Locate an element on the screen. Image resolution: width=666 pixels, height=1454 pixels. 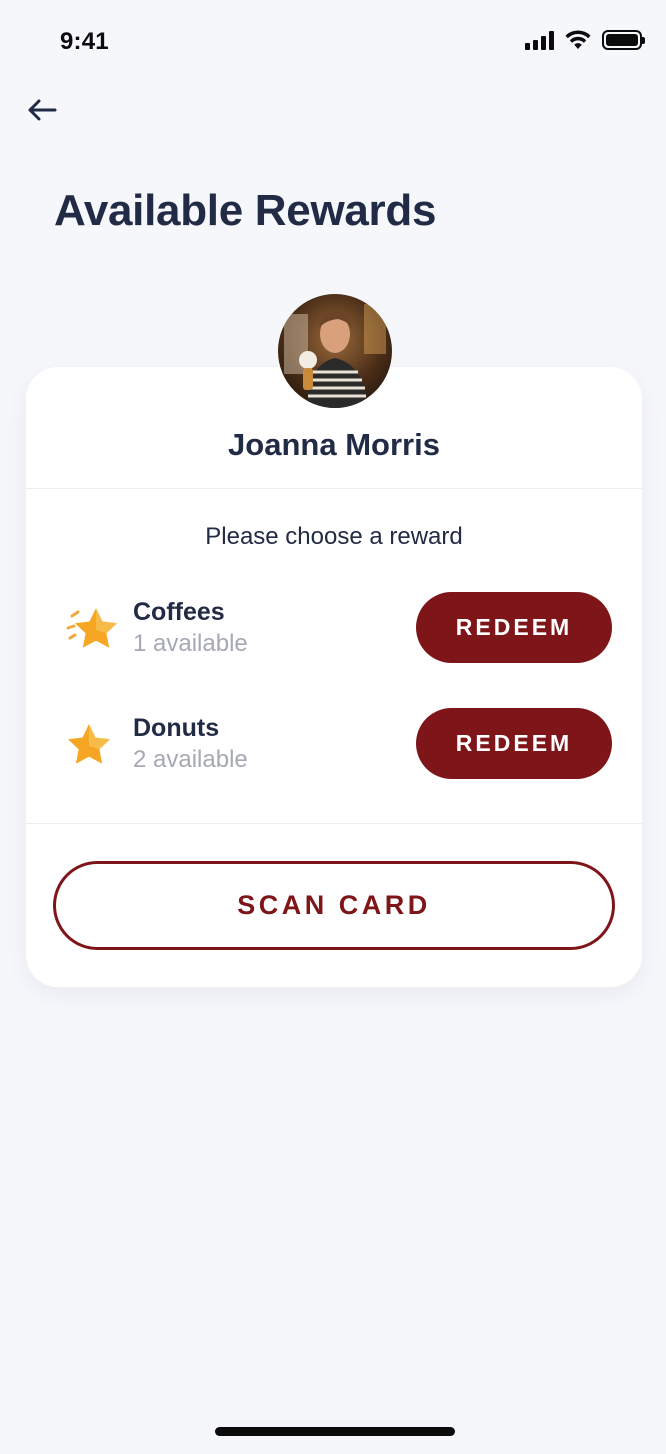
arrow-left-icon is located at coordinates (42, 110).